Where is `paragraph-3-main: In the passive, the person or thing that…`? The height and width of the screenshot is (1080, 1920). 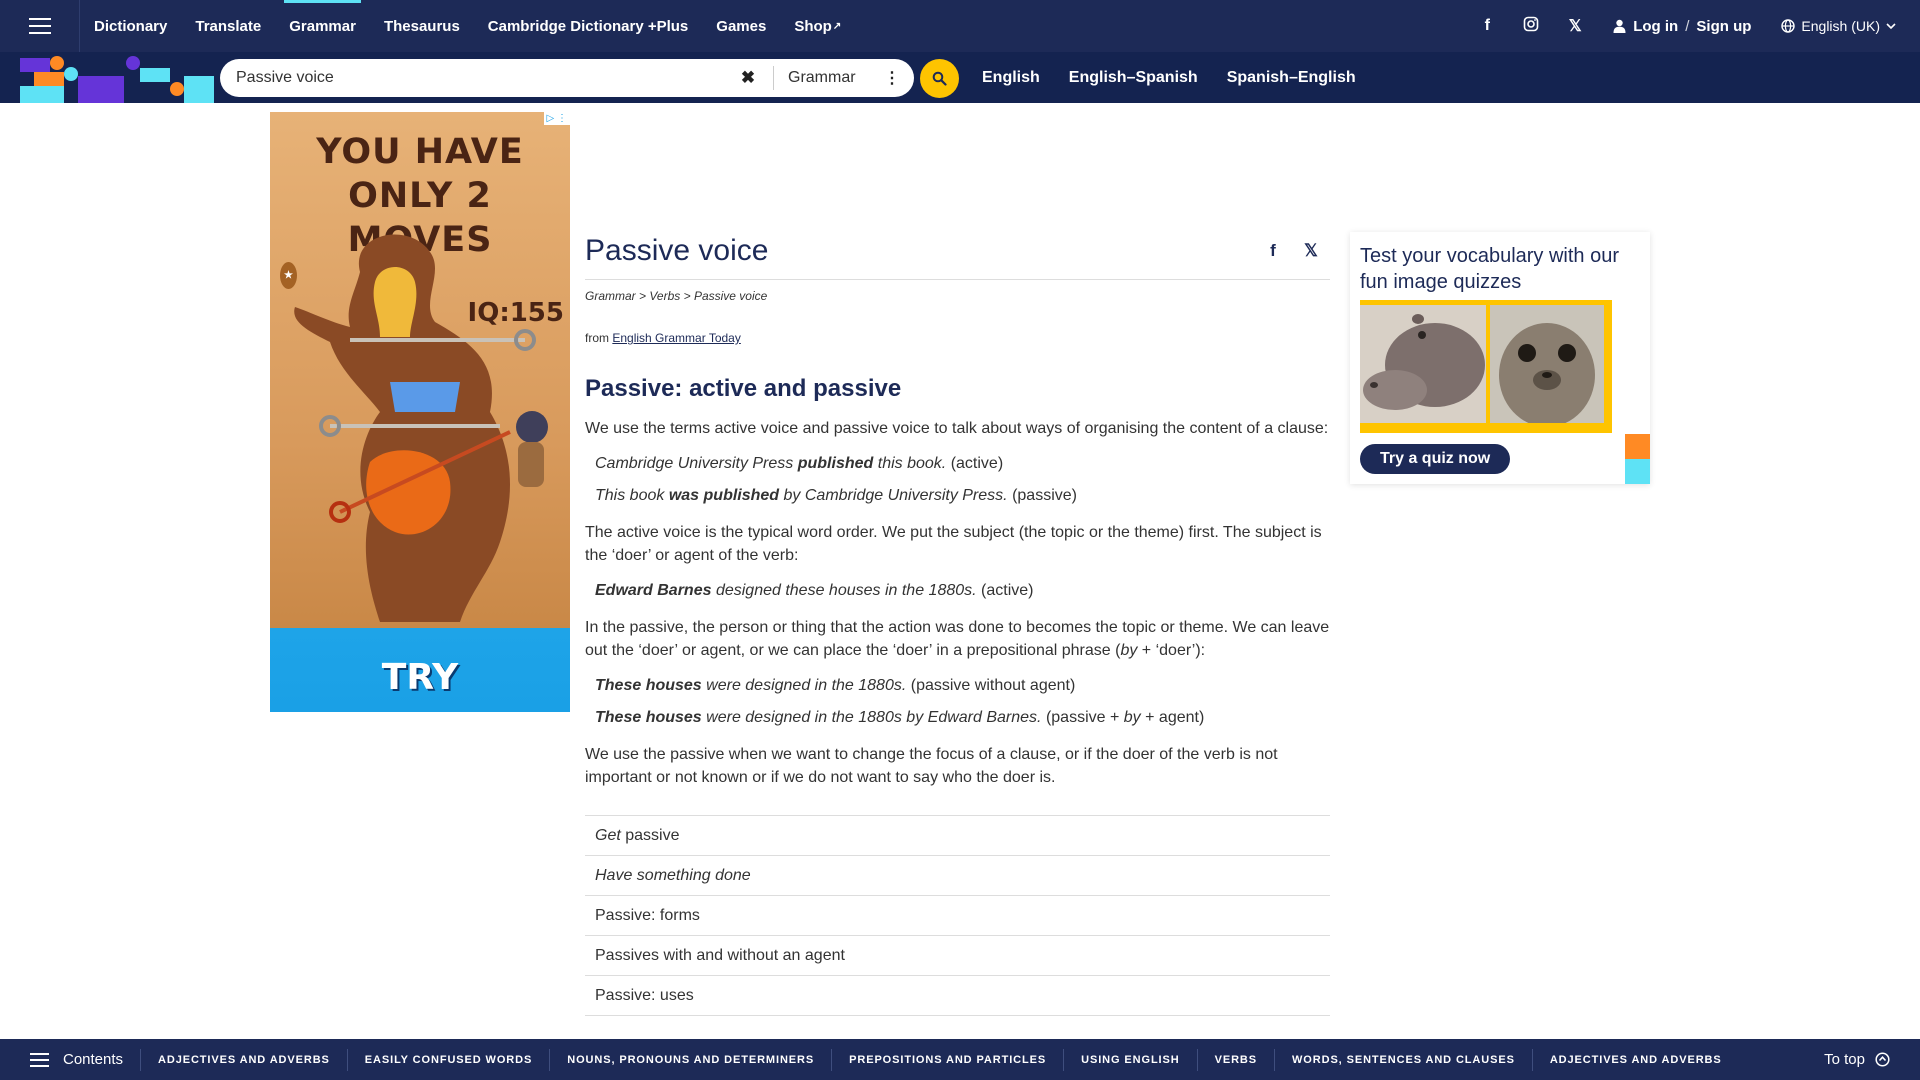
paragraph-3-main: In the passive, the person or thing that… is located at coordinates (957, 639).